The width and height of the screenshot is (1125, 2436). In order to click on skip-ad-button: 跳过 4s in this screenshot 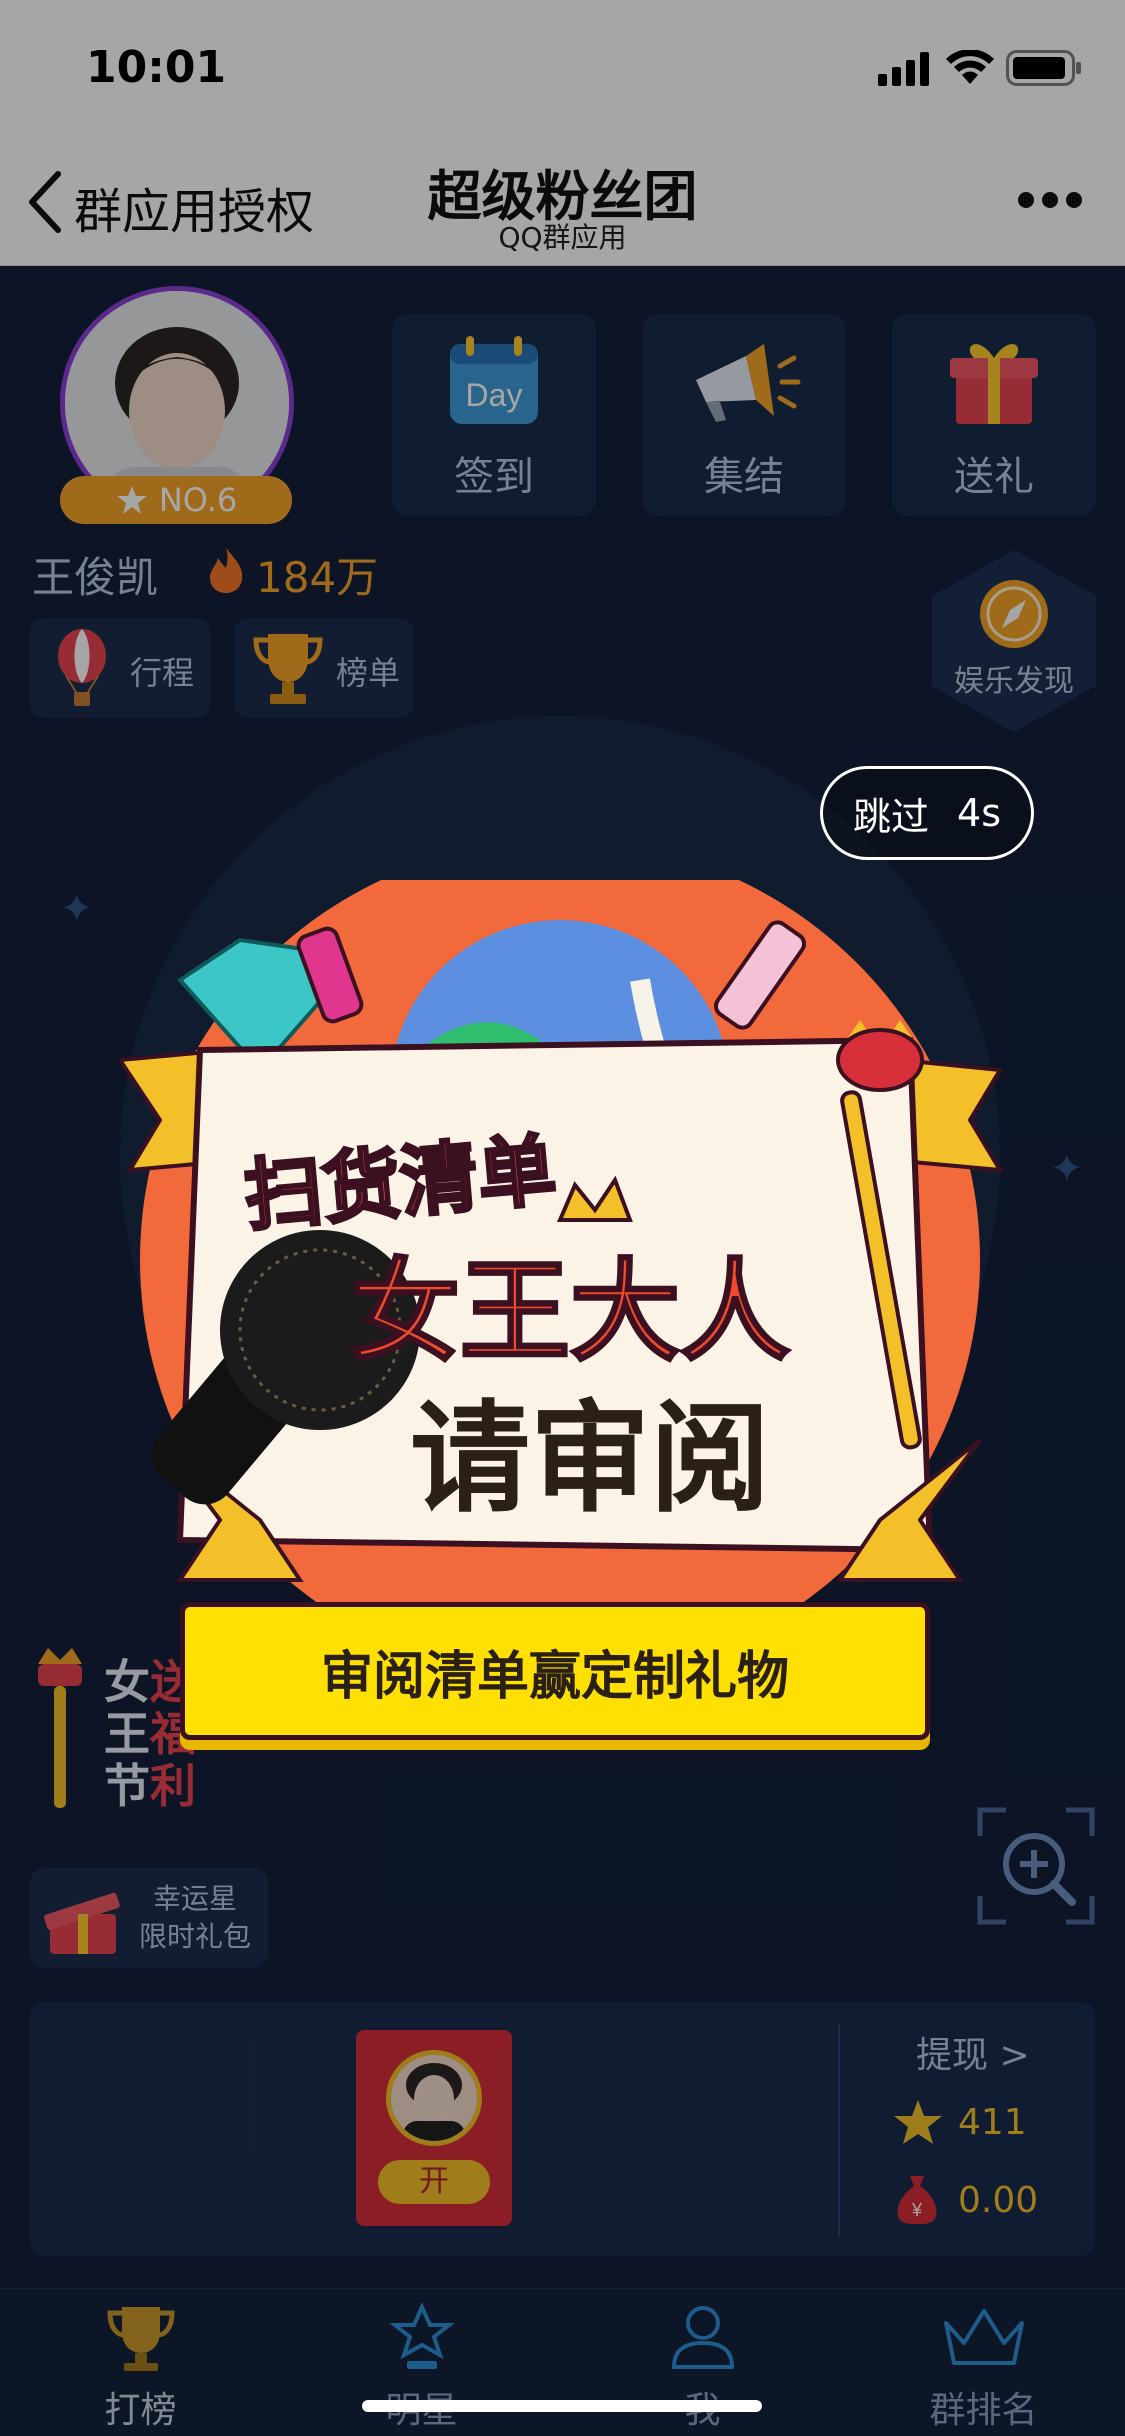, I will do `click(927, 813)`.